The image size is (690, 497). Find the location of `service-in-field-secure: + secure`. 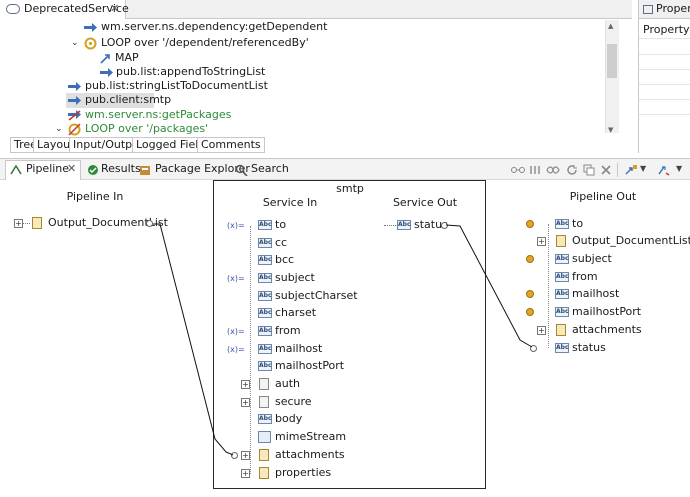

service-in-field-secure: + secure is located at coordinates (291, 402).